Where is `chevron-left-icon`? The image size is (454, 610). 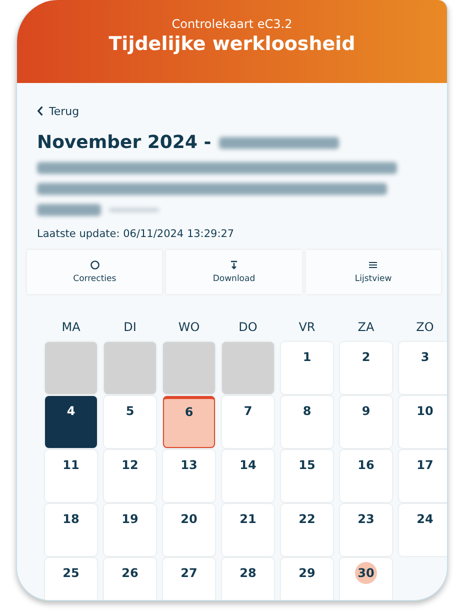 chevron-left-icon is located at coordinates (40, 111).